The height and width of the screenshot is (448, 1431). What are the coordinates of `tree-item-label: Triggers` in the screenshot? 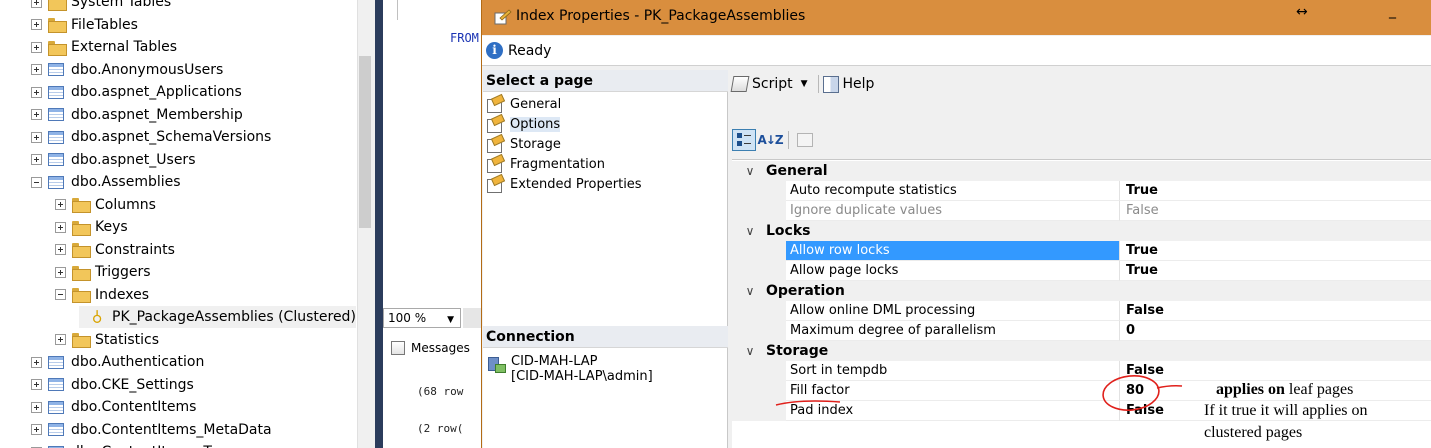 It's located at (123, 272).